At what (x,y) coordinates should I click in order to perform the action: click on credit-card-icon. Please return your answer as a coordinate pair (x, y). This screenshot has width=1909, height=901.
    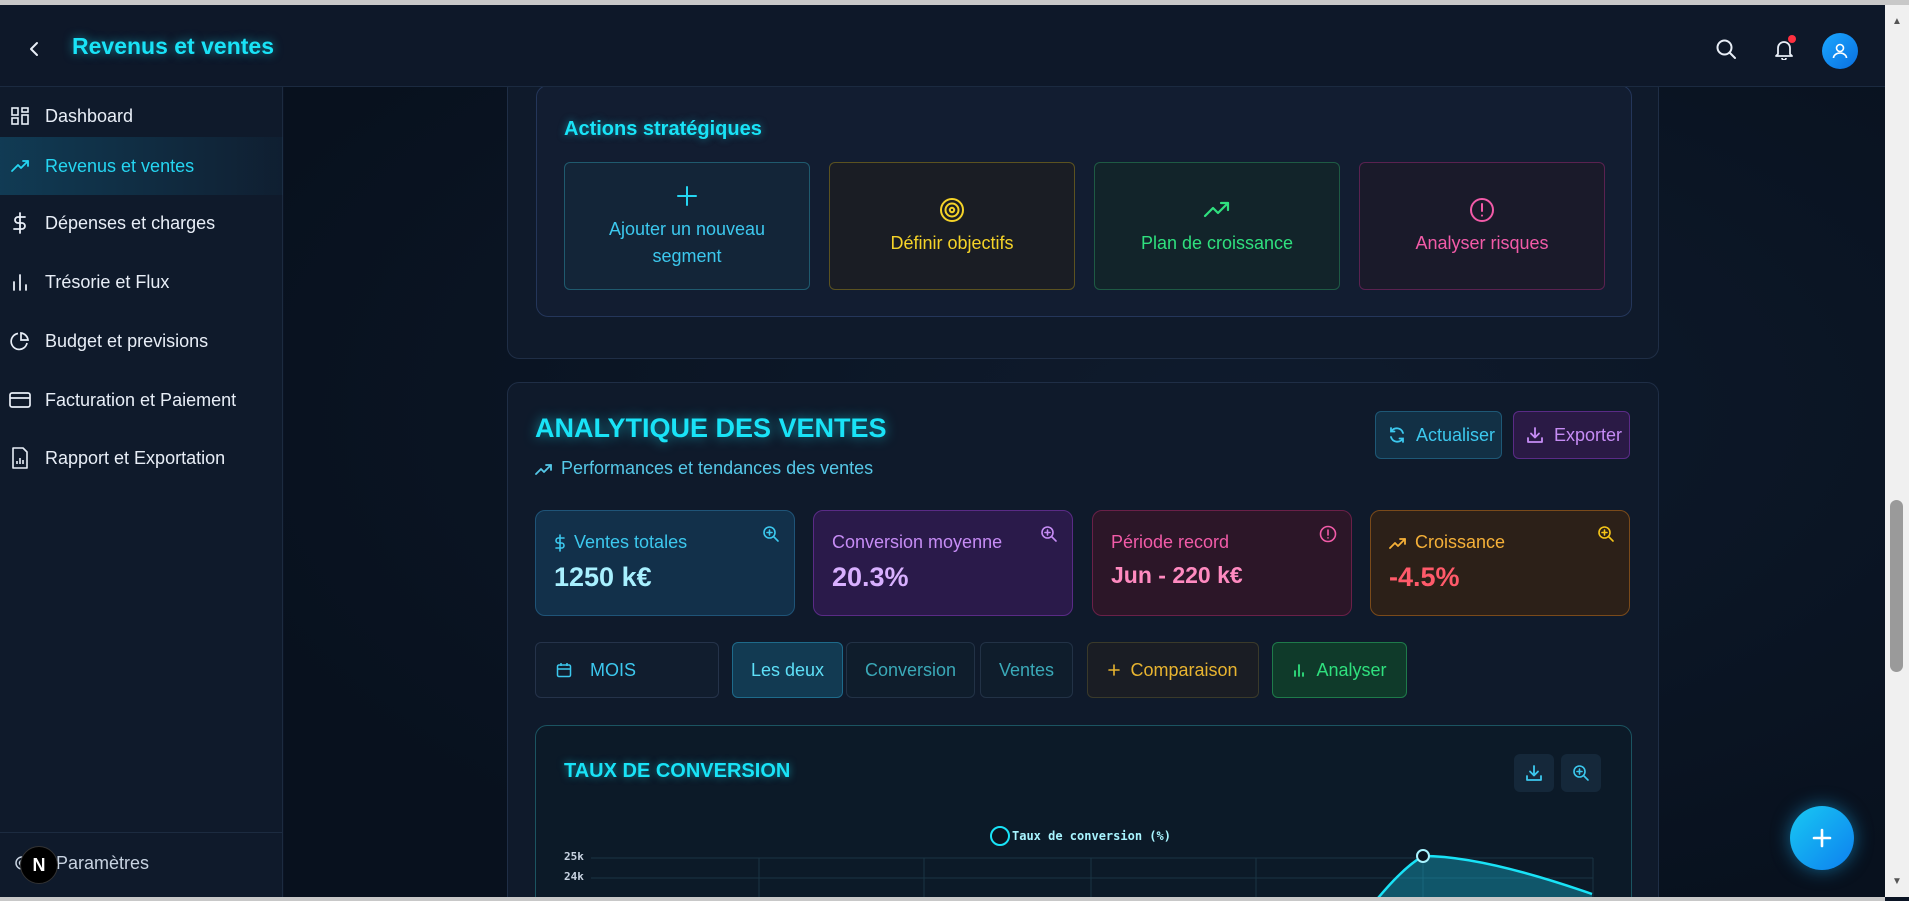
    Looking at the image, I should click on (20, 400).